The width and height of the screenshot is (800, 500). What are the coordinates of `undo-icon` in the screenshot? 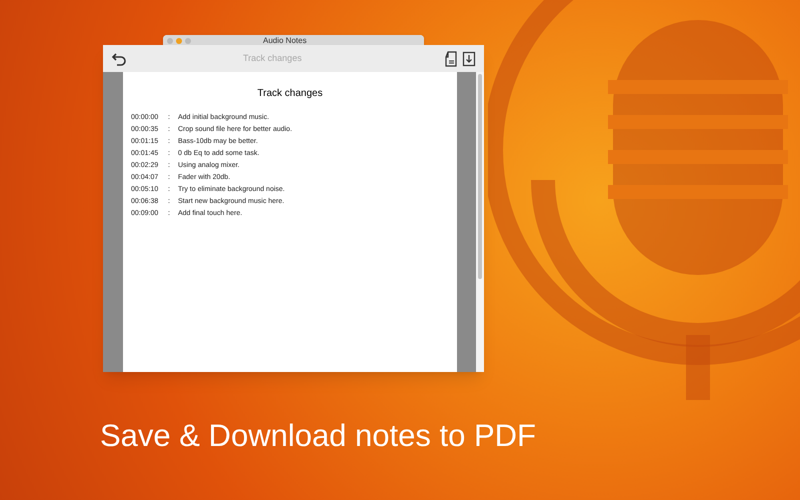 It's located at (119, 58).